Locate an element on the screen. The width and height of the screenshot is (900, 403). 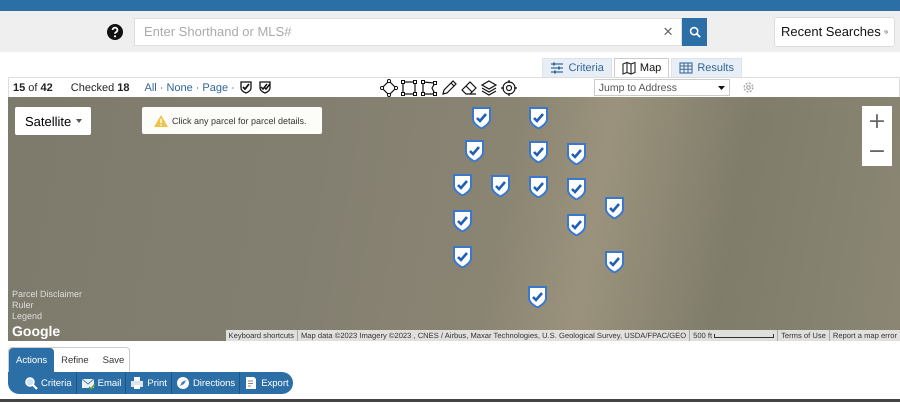
recent-searches-button: Recent Searches is located at coordinates (834, 31).